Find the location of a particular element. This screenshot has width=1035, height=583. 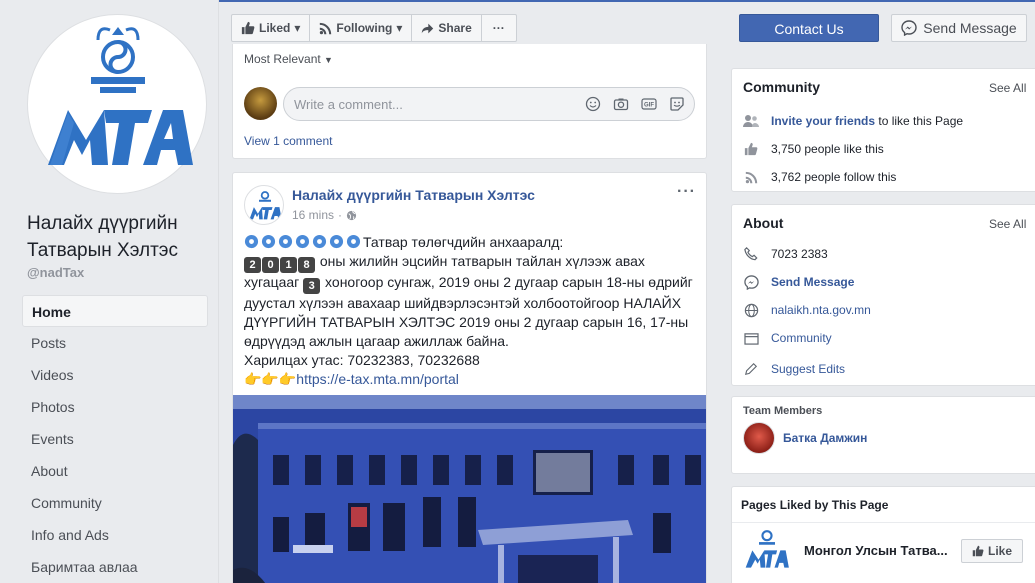

send-message-button: Send Message is located at coordinates (959, 28).